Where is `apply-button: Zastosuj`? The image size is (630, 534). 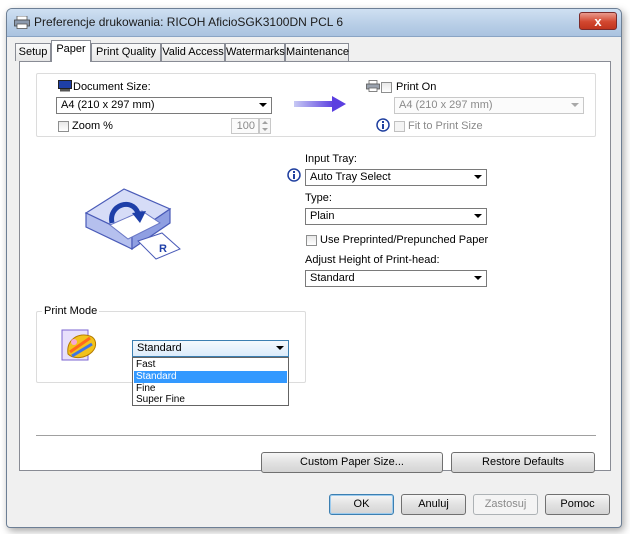 apply-button: Zastosuj is located at coordinates (505, 504).